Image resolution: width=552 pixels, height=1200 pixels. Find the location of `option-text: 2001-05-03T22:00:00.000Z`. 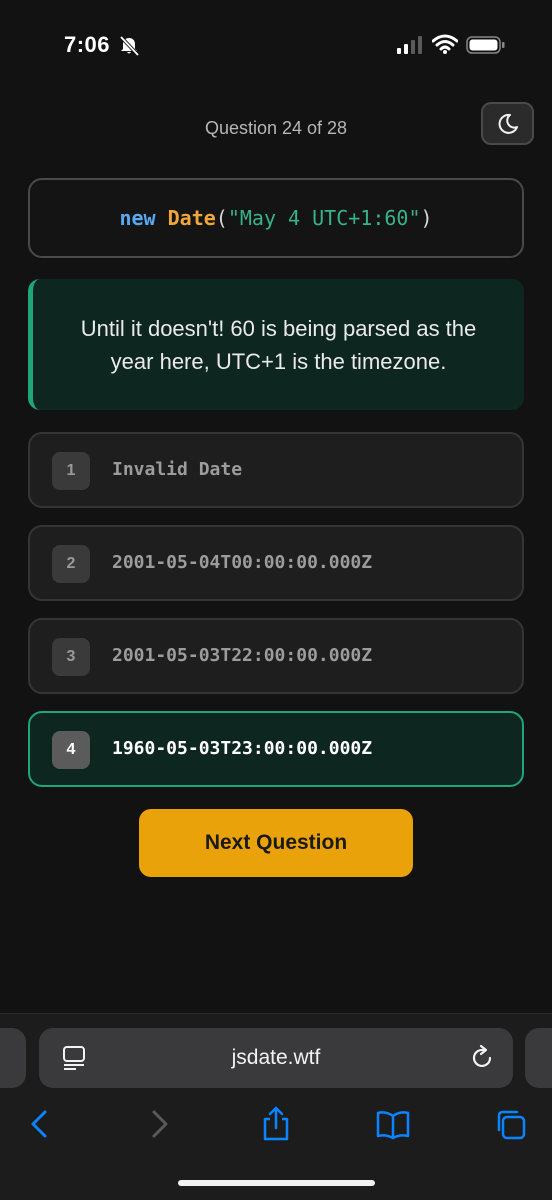

option-text: 2001-05-03T22:00:00.000Z is located at coordinates (242, 655).